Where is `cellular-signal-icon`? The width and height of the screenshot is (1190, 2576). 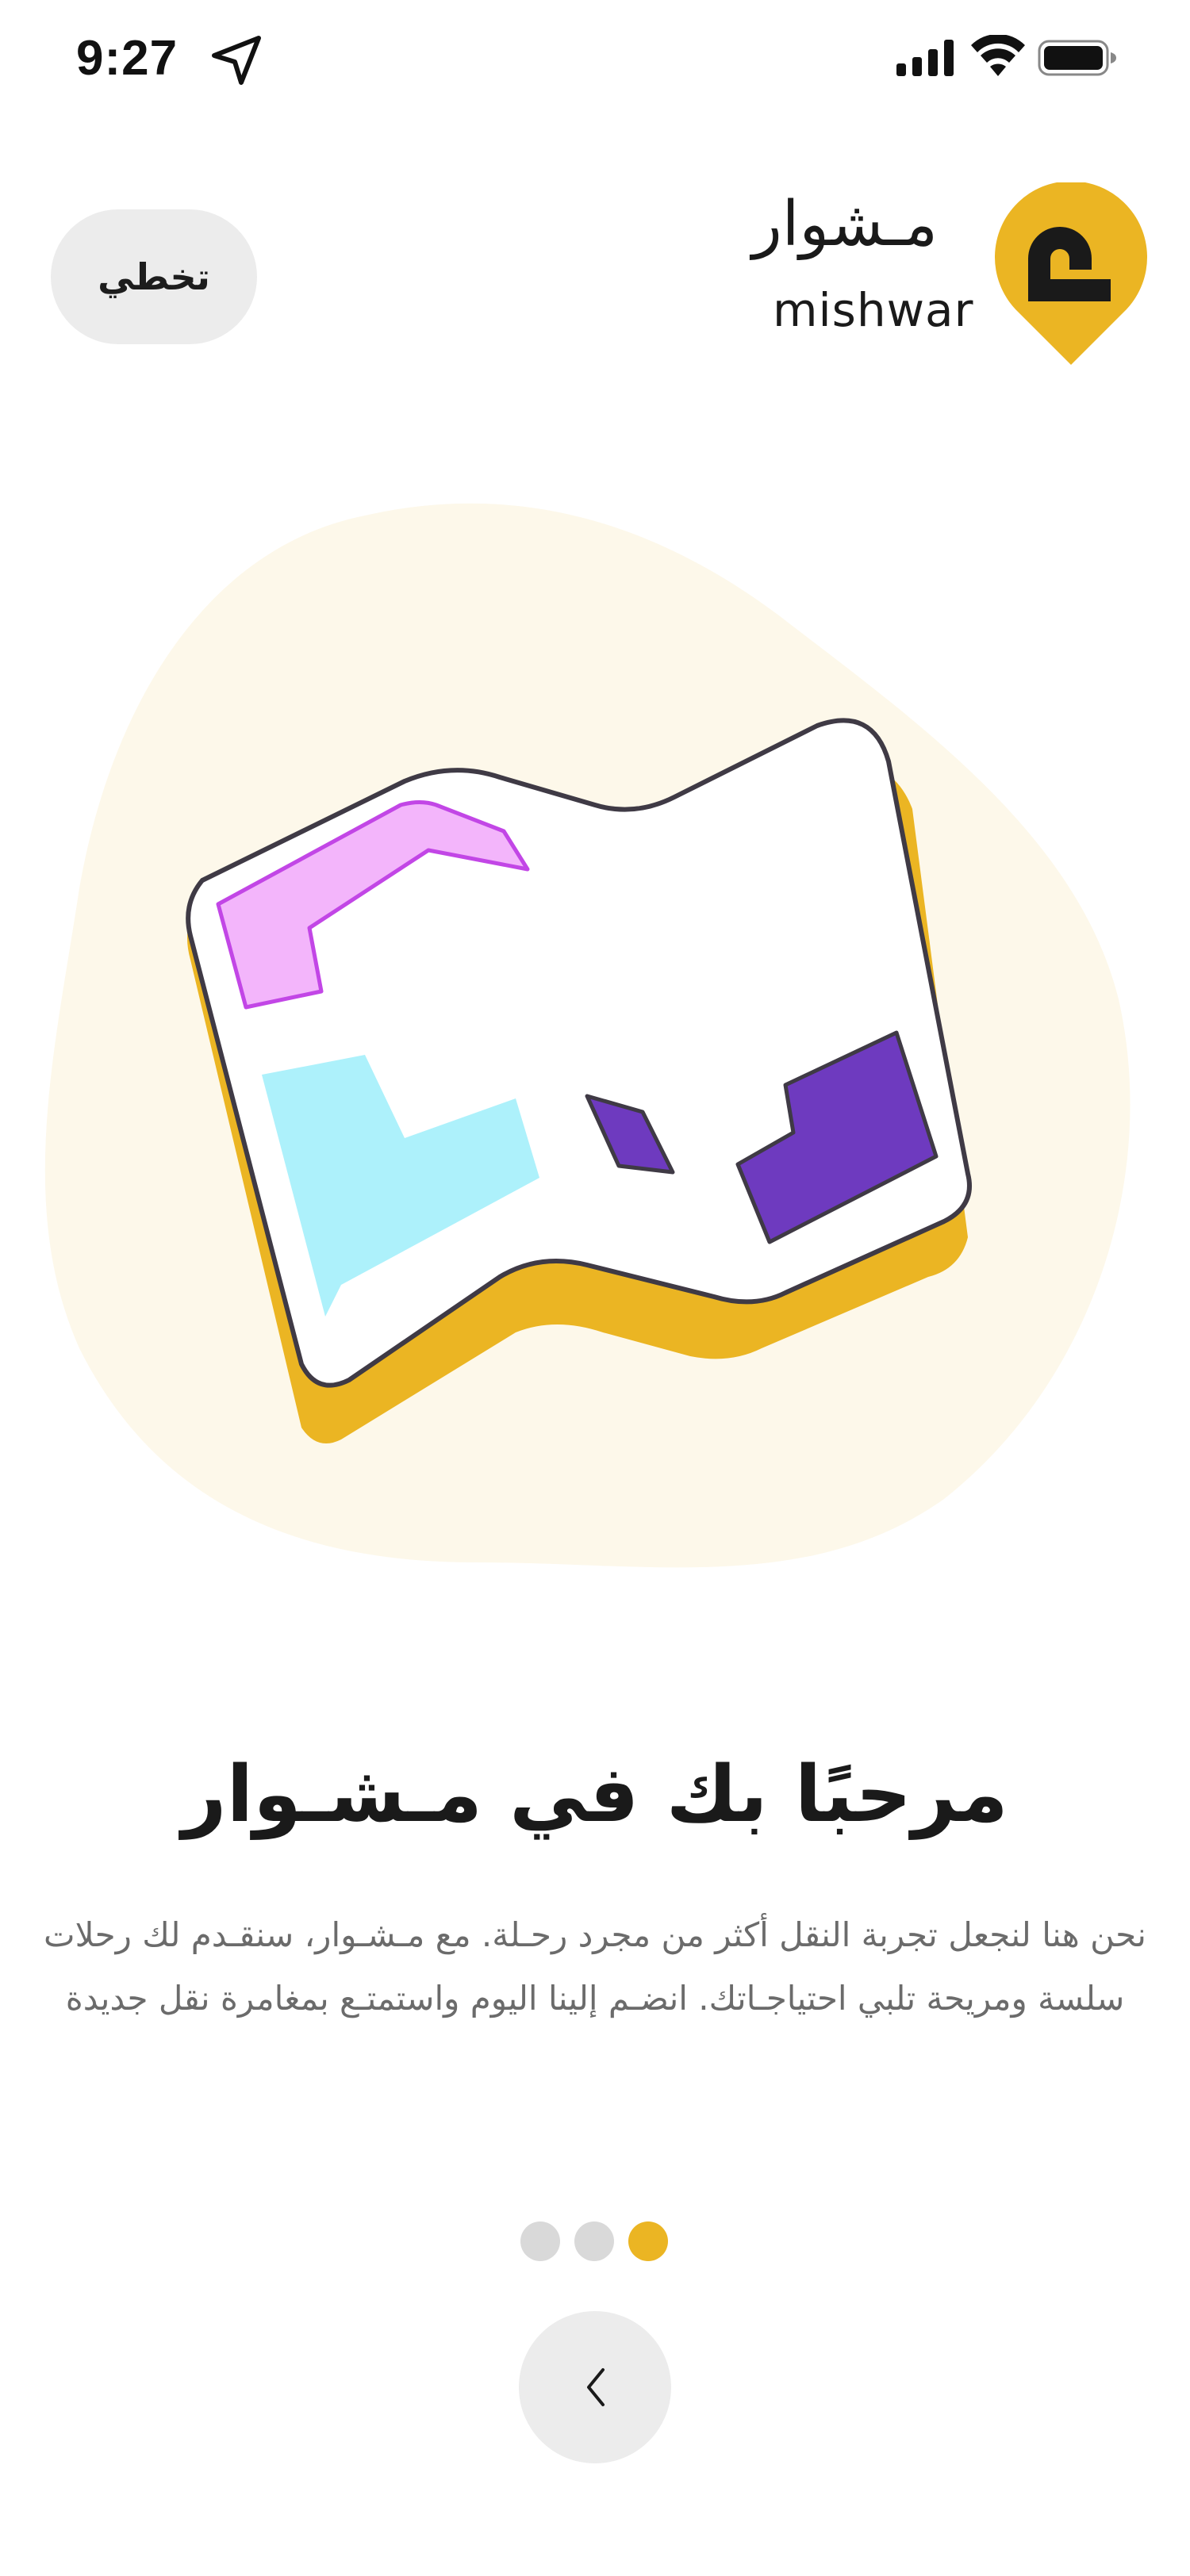
cellular-signal-icon is located at coordinates (925, 58).